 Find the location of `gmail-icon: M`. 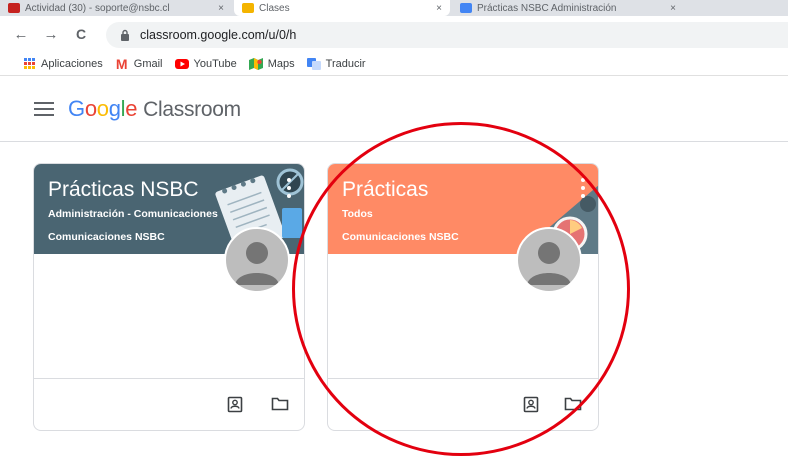

gmail-icon: M is located at coordinates (121, 63).